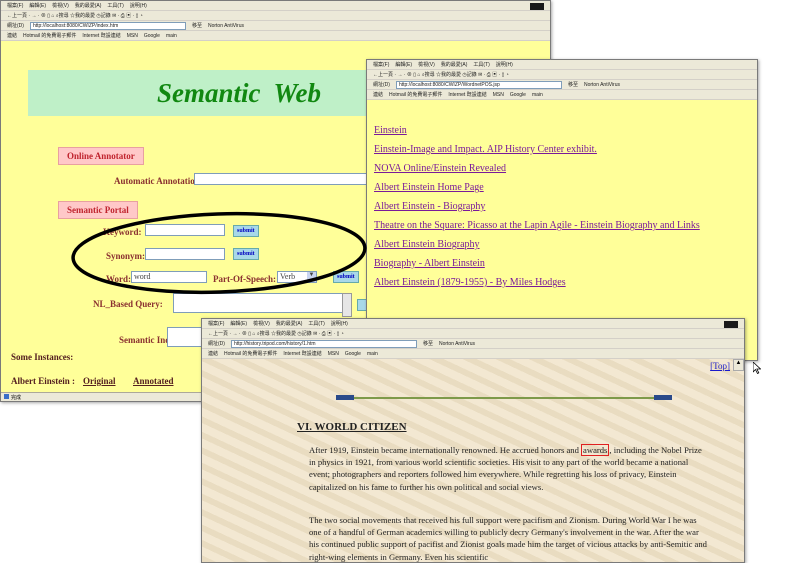 The image size is (792, 563). I want to click on page-title: Semantic Web, so click(239, 93).